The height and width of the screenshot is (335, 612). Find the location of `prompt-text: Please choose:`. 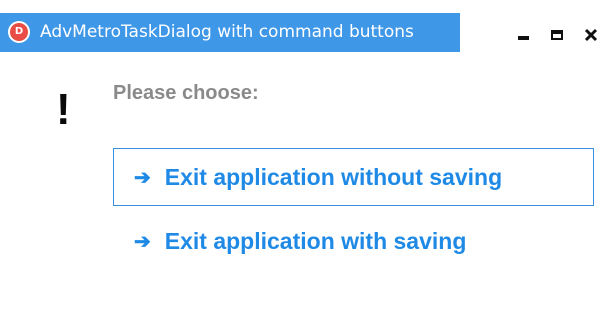

prompt-text: Please choose: is located at coordinates (186, 93).